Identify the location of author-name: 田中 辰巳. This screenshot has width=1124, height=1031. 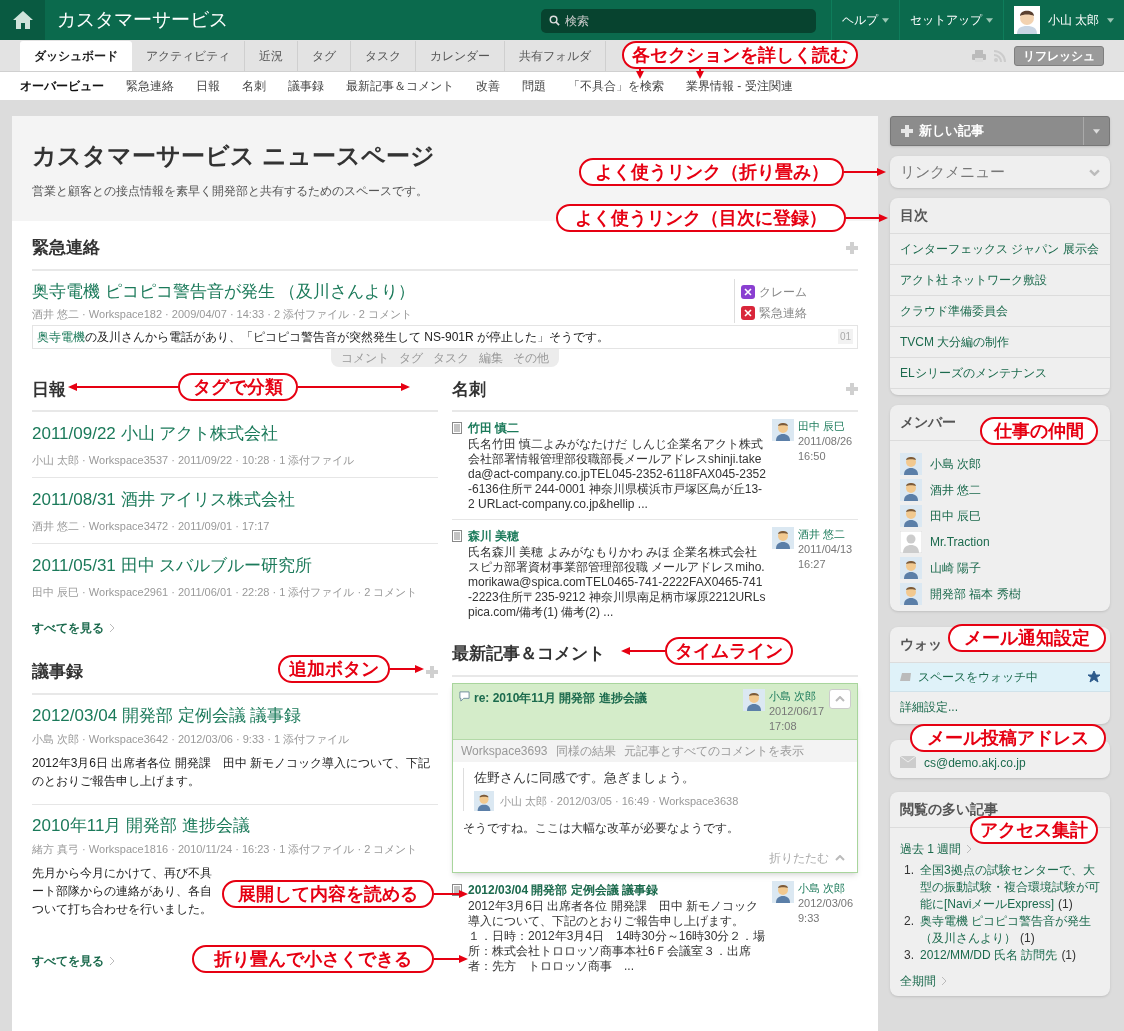
(825, 426).